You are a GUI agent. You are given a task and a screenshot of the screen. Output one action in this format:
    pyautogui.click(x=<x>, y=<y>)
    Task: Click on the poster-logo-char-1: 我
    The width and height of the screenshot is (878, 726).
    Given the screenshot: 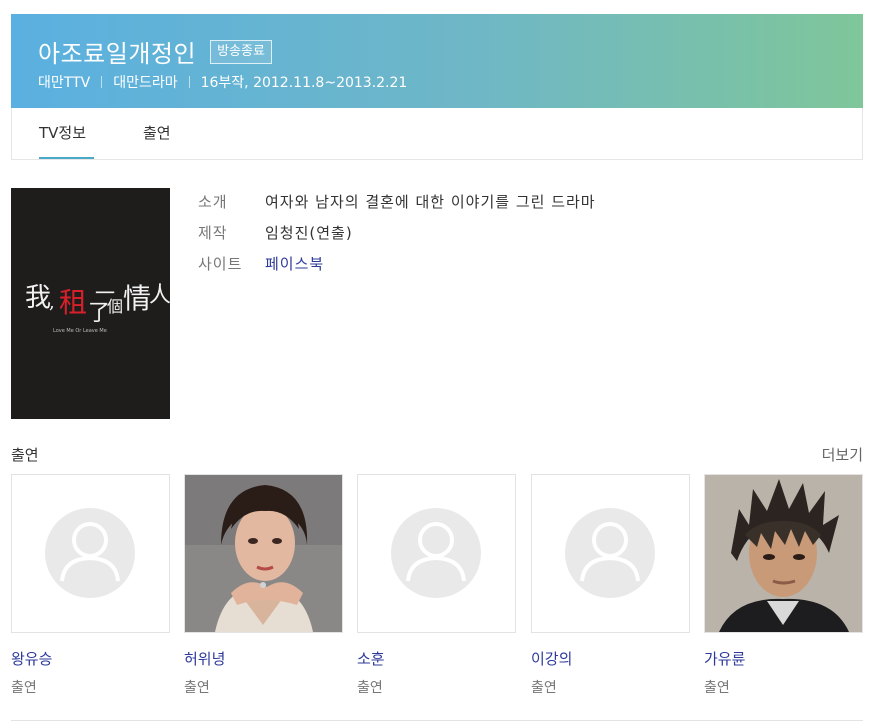 What is the action you would take?
    pyautogui.click(x=38, y=298)
    